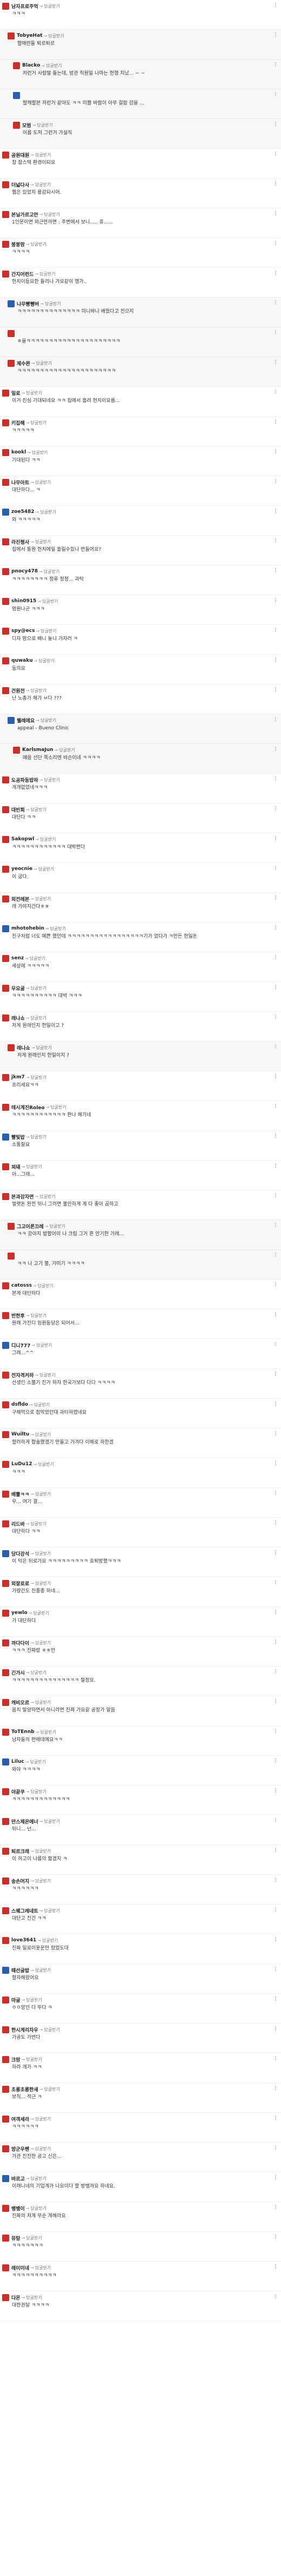 The image size is (281, 2576). What do you see at coordinates (18, 452) in the screenshot?
I see `comment-author: kookl` at bounding box center [18, 452].